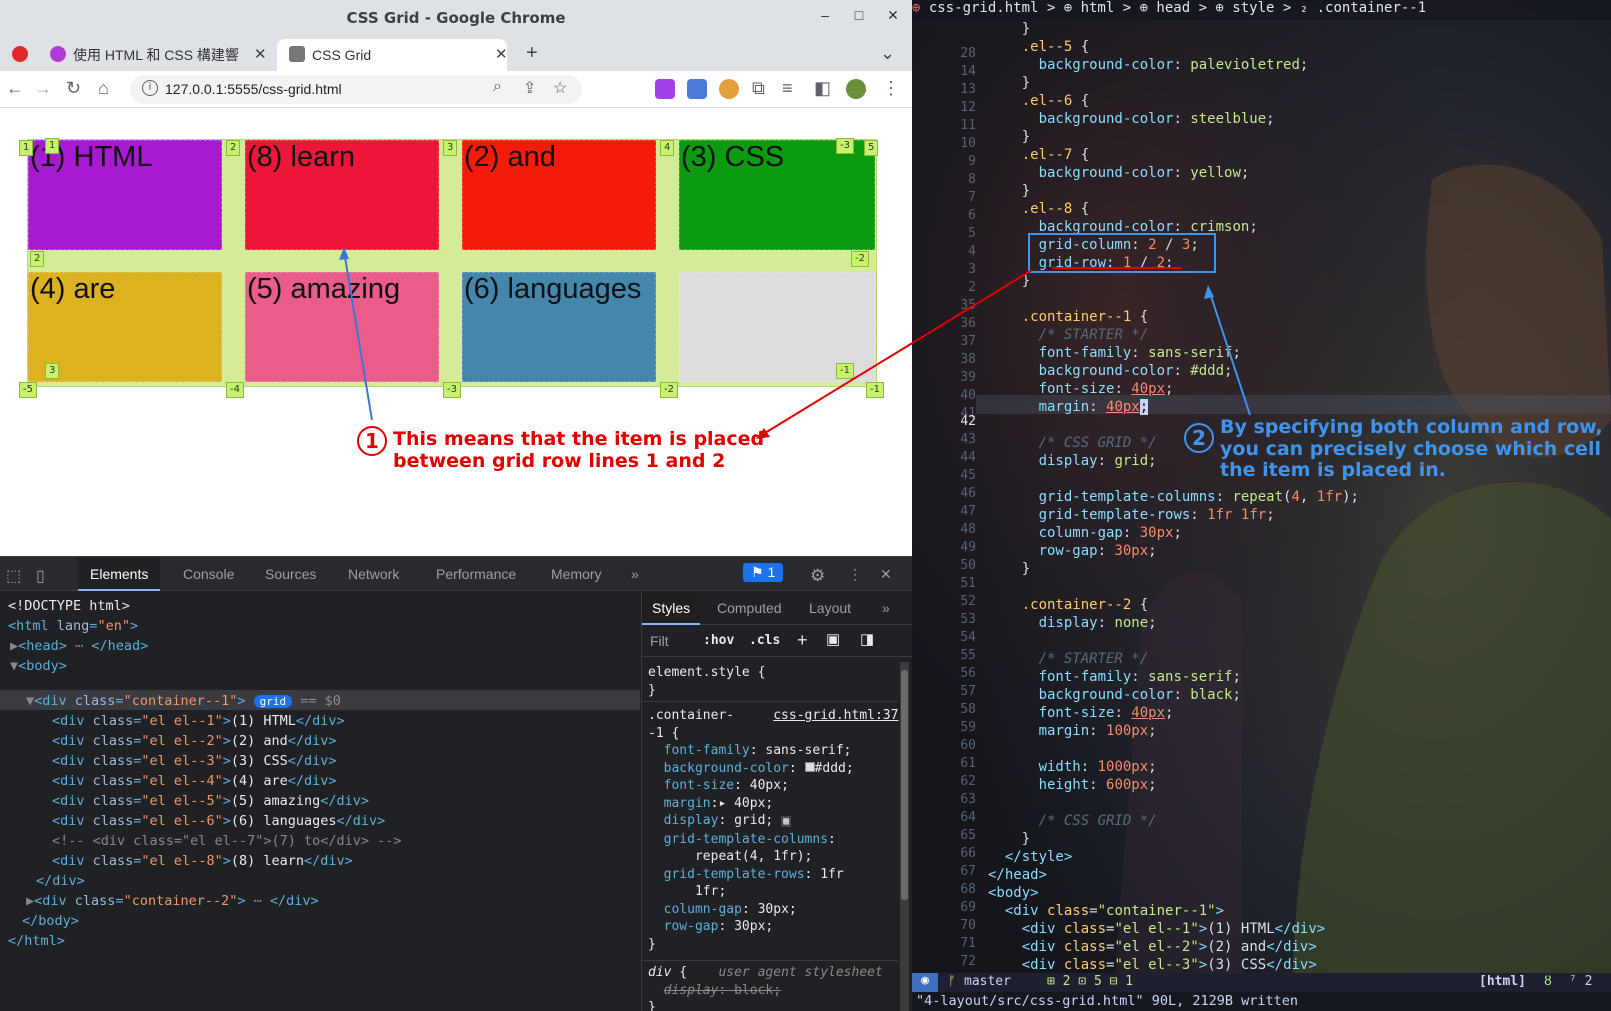 This screenshot has height=1011, width=1611. What do you see at coordinates (73, 88) in the screenshot?
I see `reload-icon: ↻` at bounding box center [73, 88].